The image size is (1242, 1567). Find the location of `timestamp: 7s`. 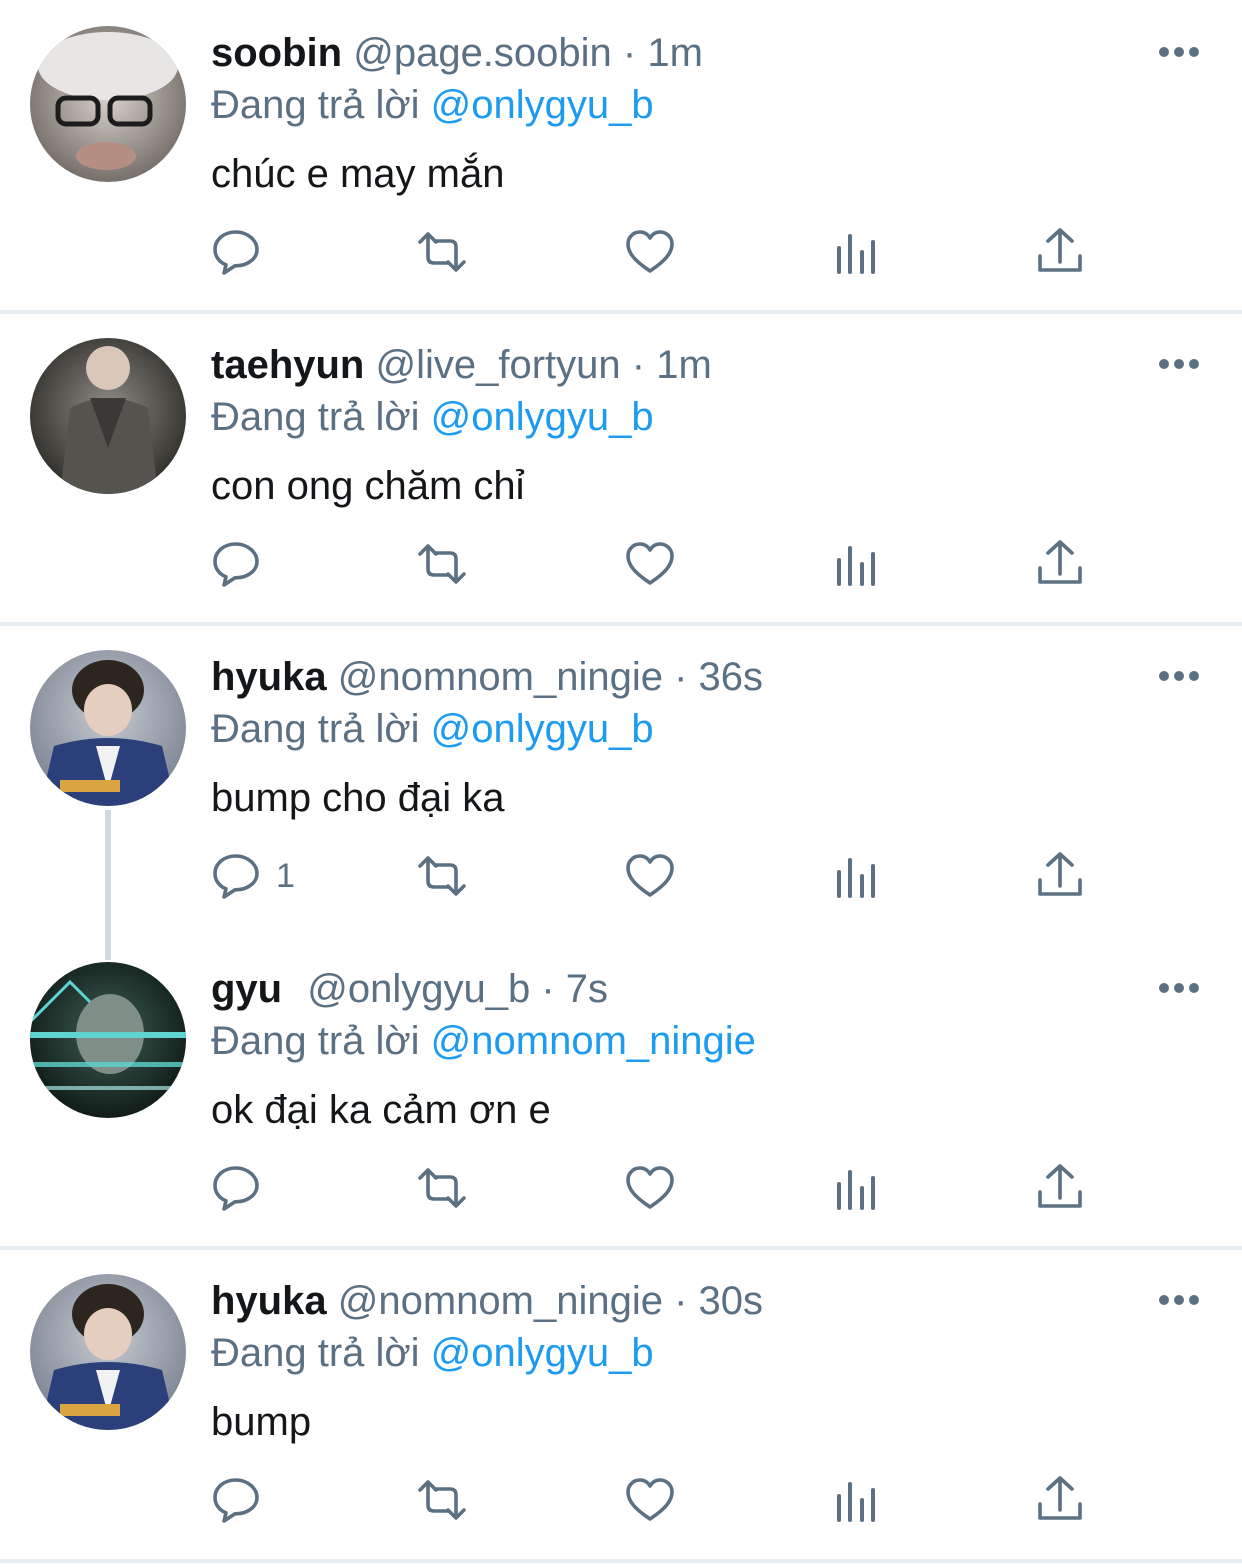

timestamp: 7s is located at coordinates (587, 989).